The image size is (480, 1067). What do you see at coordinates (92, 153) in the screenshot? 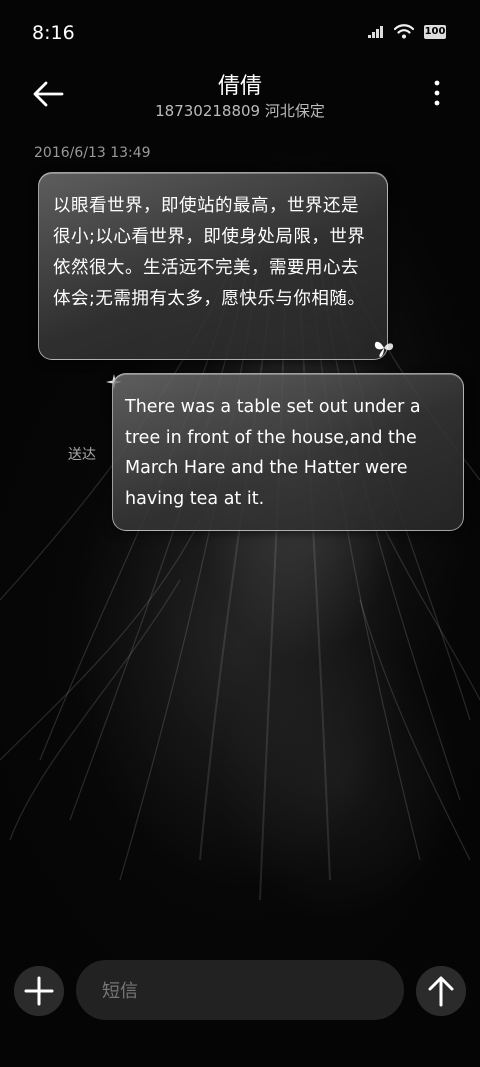
I see `message-timestamp: 2016/6/13 13:49` at bounding box center [92, 153].